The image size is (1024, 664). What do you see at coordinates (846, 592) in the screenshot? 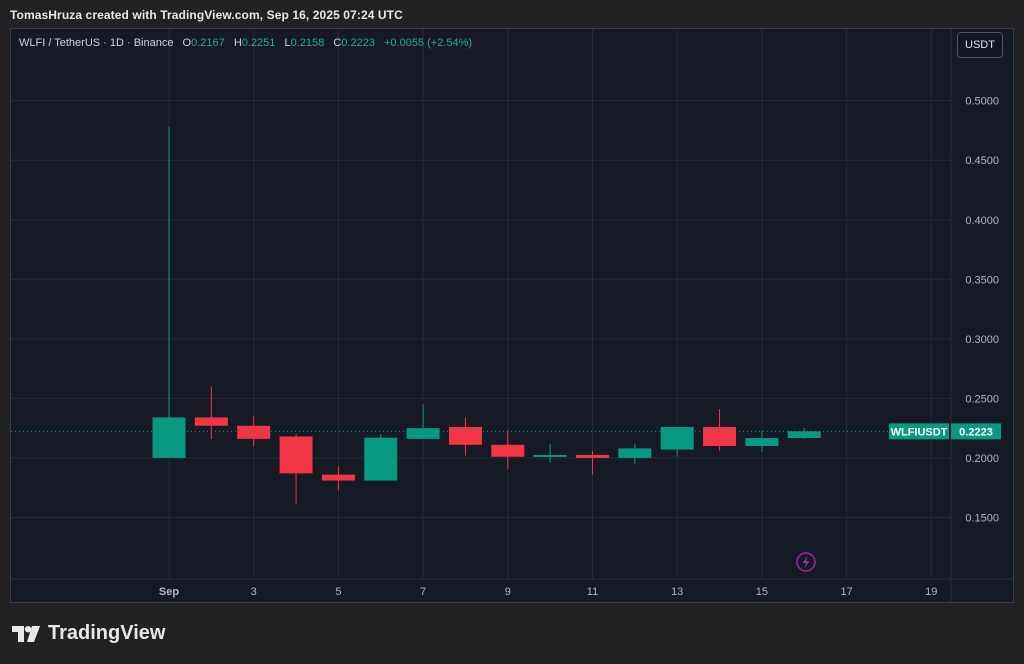
I see `time-tick-label: 17` at bounding box center [846, 592].